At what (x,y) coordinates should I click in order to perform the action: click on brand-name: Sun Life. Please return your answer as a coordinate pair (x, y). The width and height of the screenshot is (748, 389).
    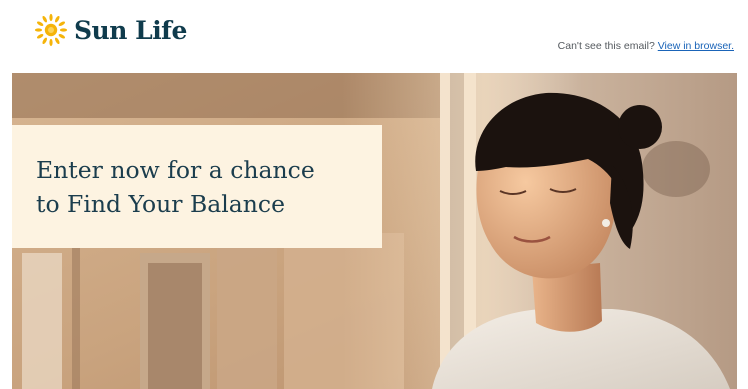
    Looking at the image, I should click on (130, 30).